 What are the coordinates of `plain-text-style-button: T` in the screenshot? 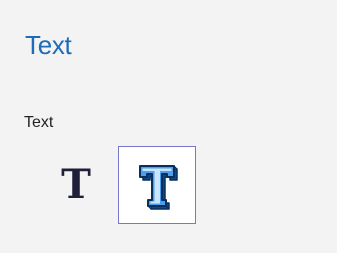 It's located at (76, 185).